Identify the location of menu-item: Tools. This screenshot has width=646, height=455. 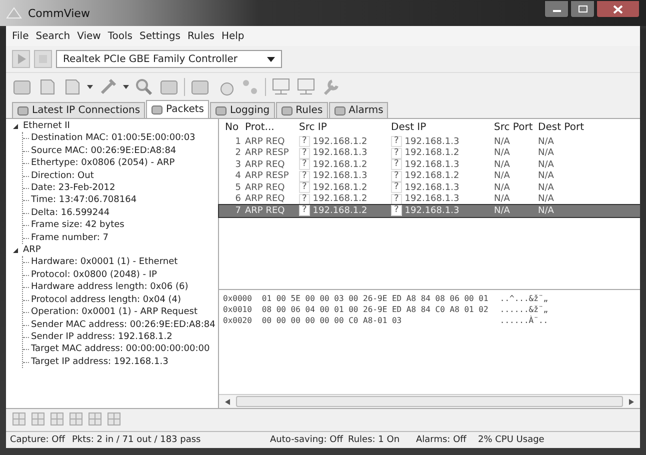
(120, 36).